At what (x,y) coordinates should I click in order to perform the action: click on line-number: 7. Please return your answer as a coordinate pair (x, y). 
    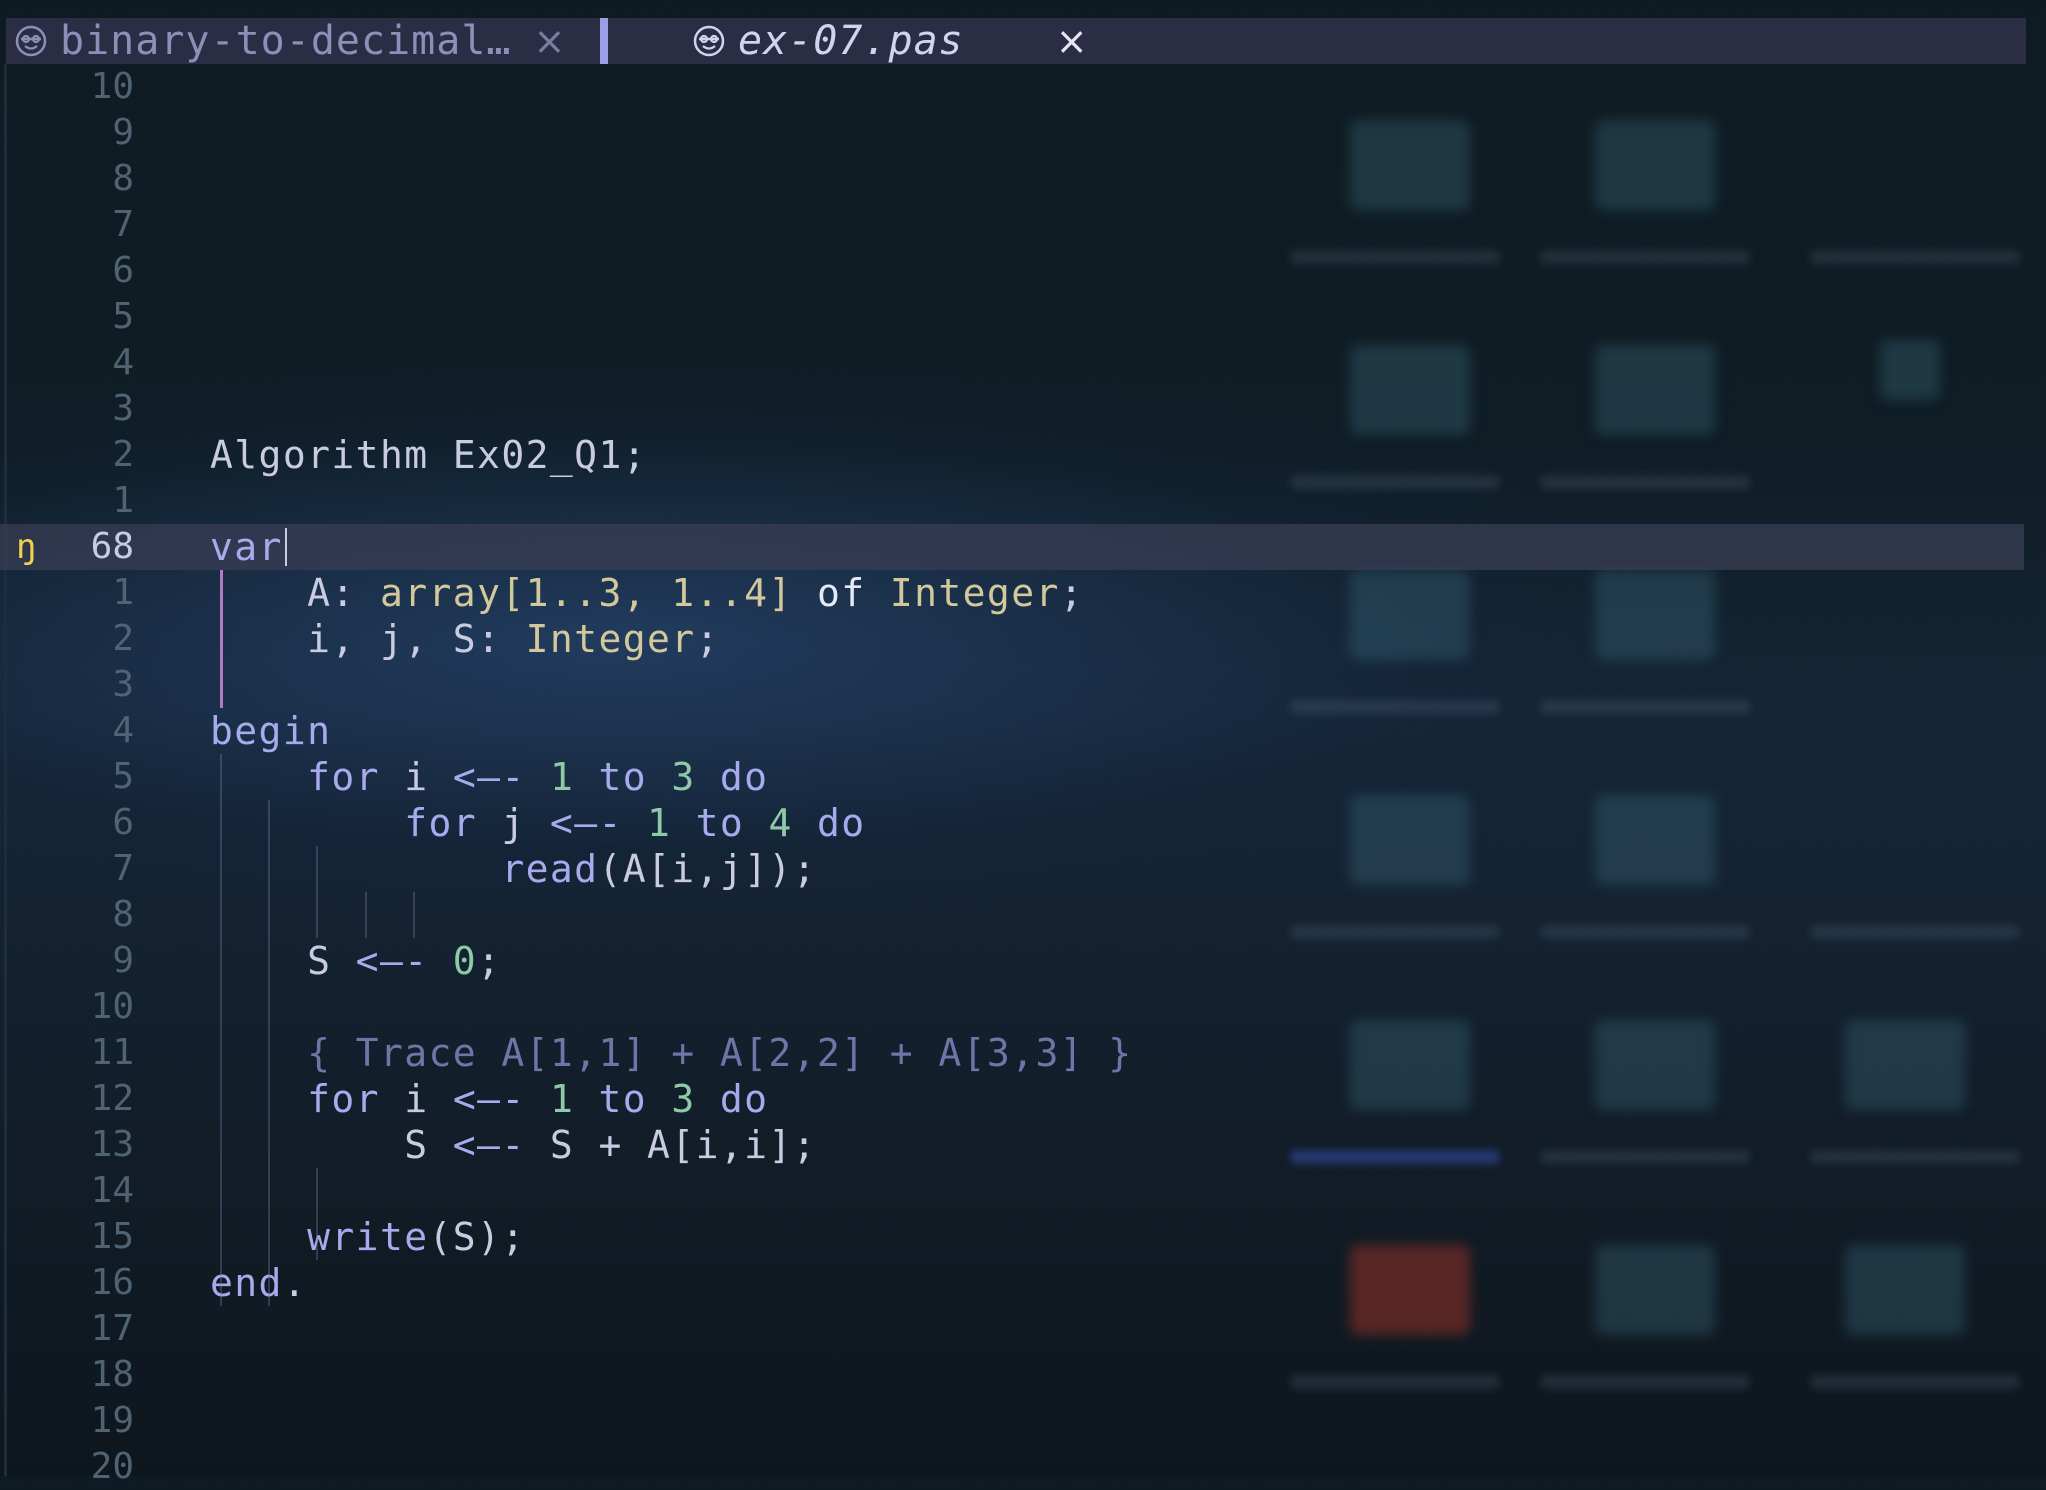
    Looking at the image, I should click on (123, 868).